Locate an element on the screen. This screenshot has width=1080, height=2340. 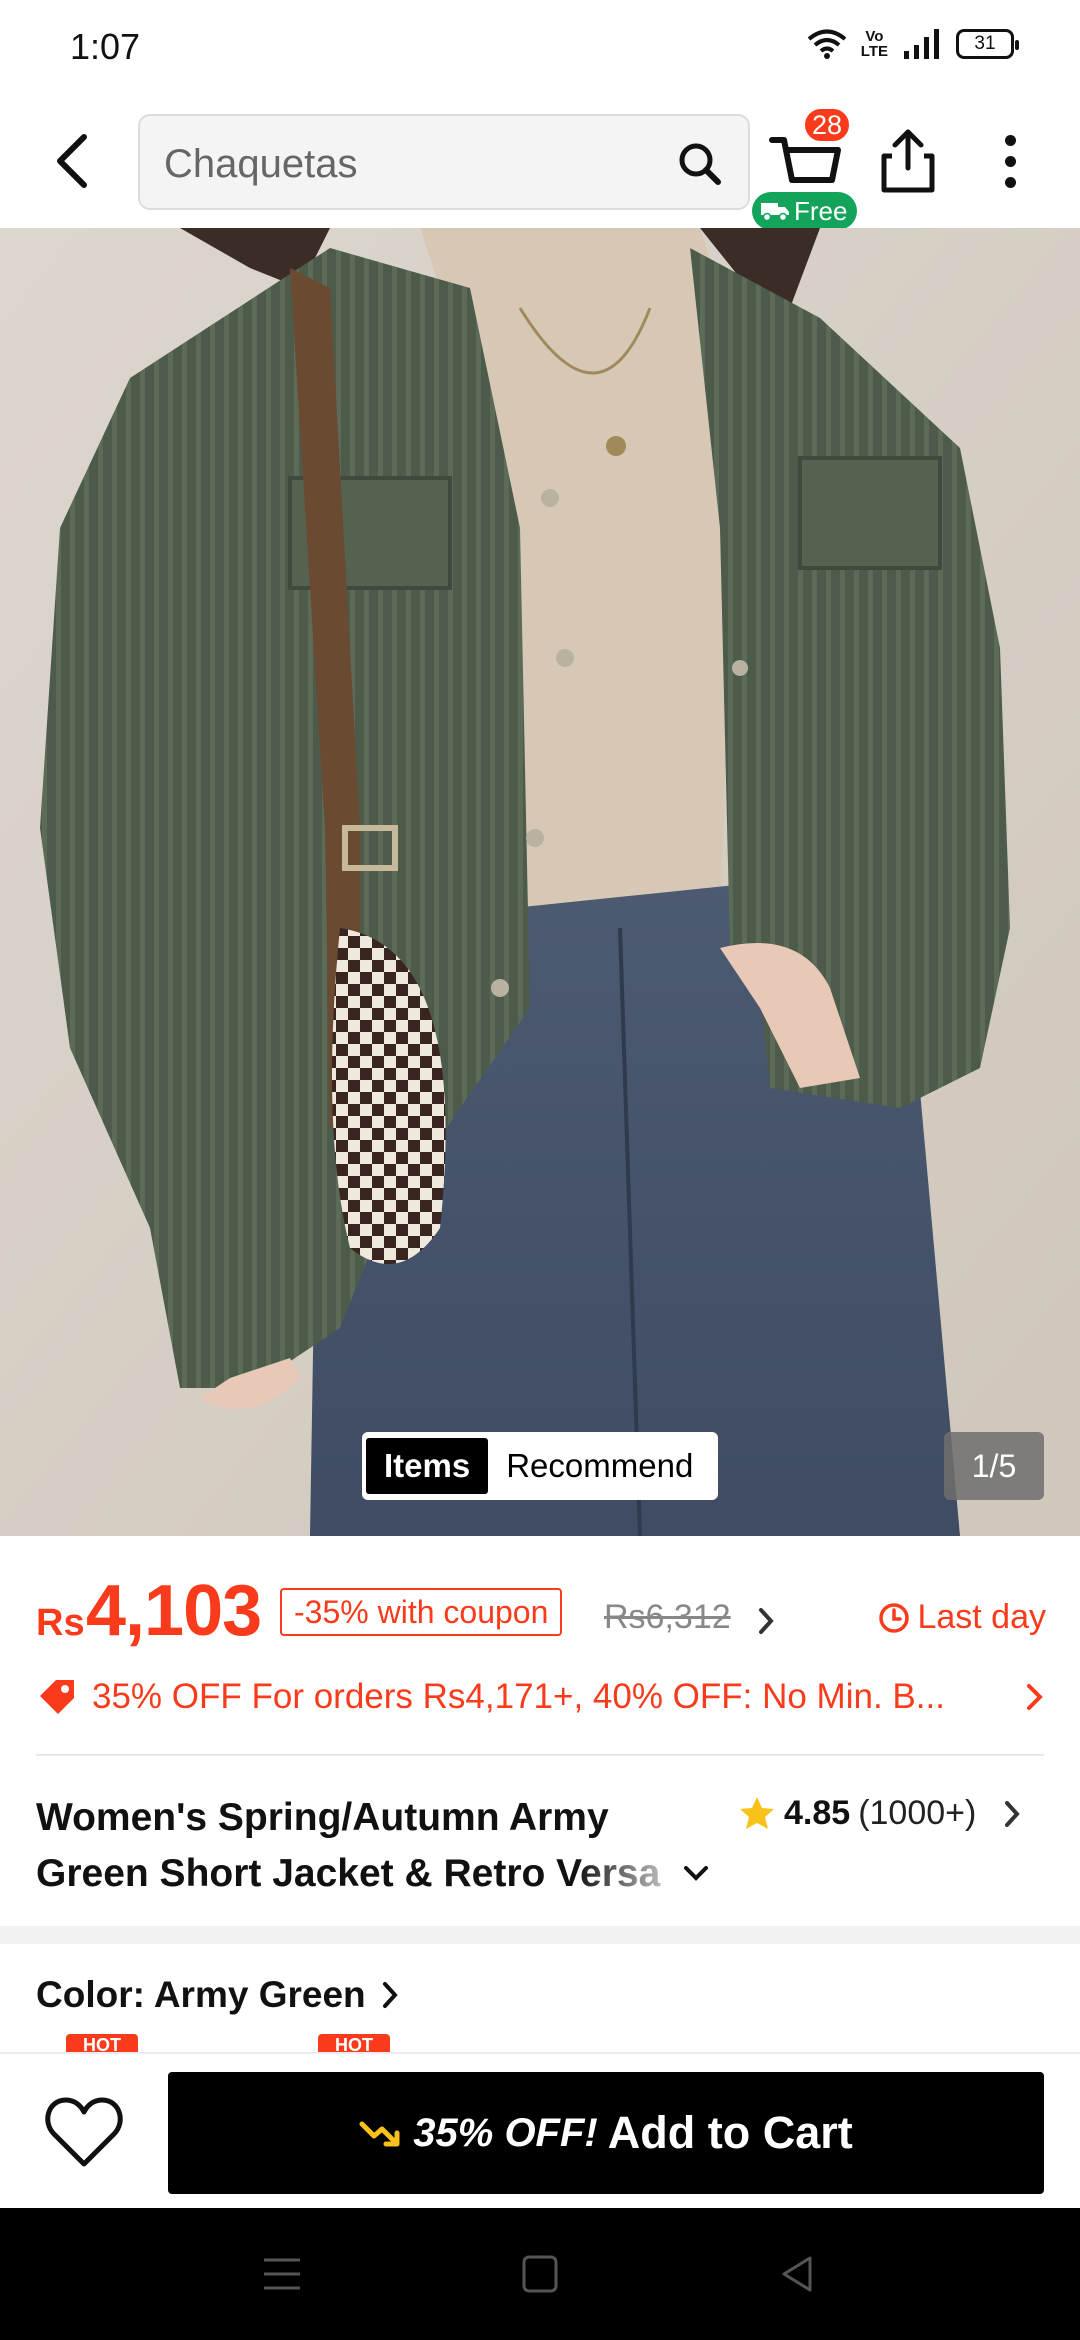
status-icons: Vo LTE 31 is located at coordinates (913, 44).